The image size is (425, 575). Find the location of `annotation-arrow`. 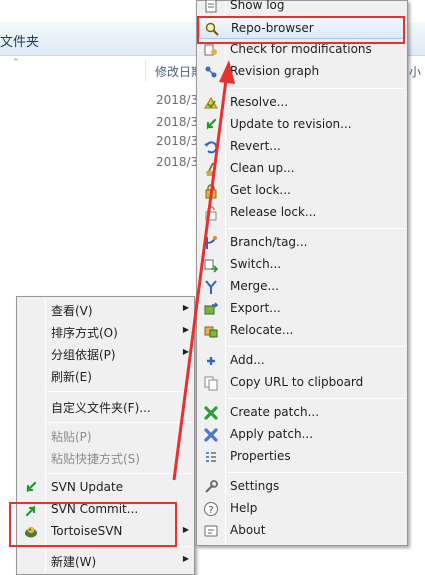

annotation-arrow is located at coordinates (203, 270).